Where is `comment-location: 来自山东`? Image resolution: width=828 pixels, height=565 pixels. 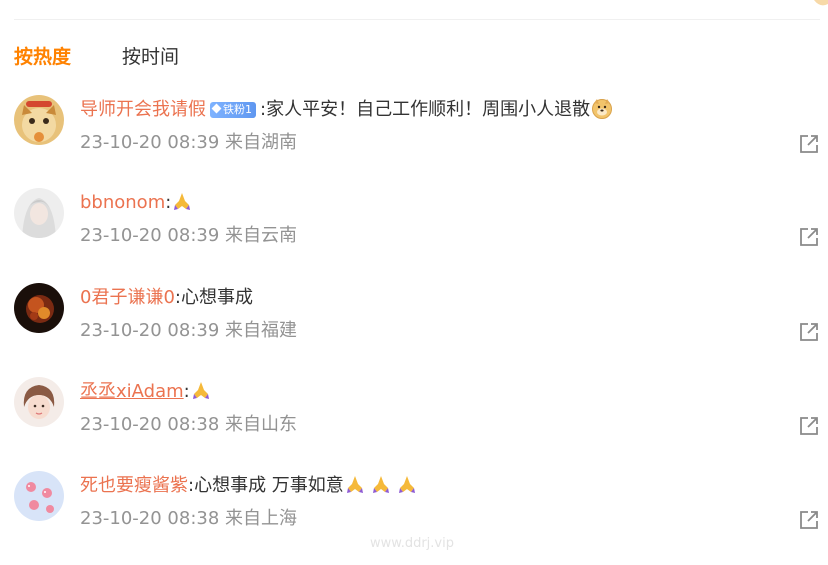 comment-location: 来自山东 is located at coordinates (261, 424).